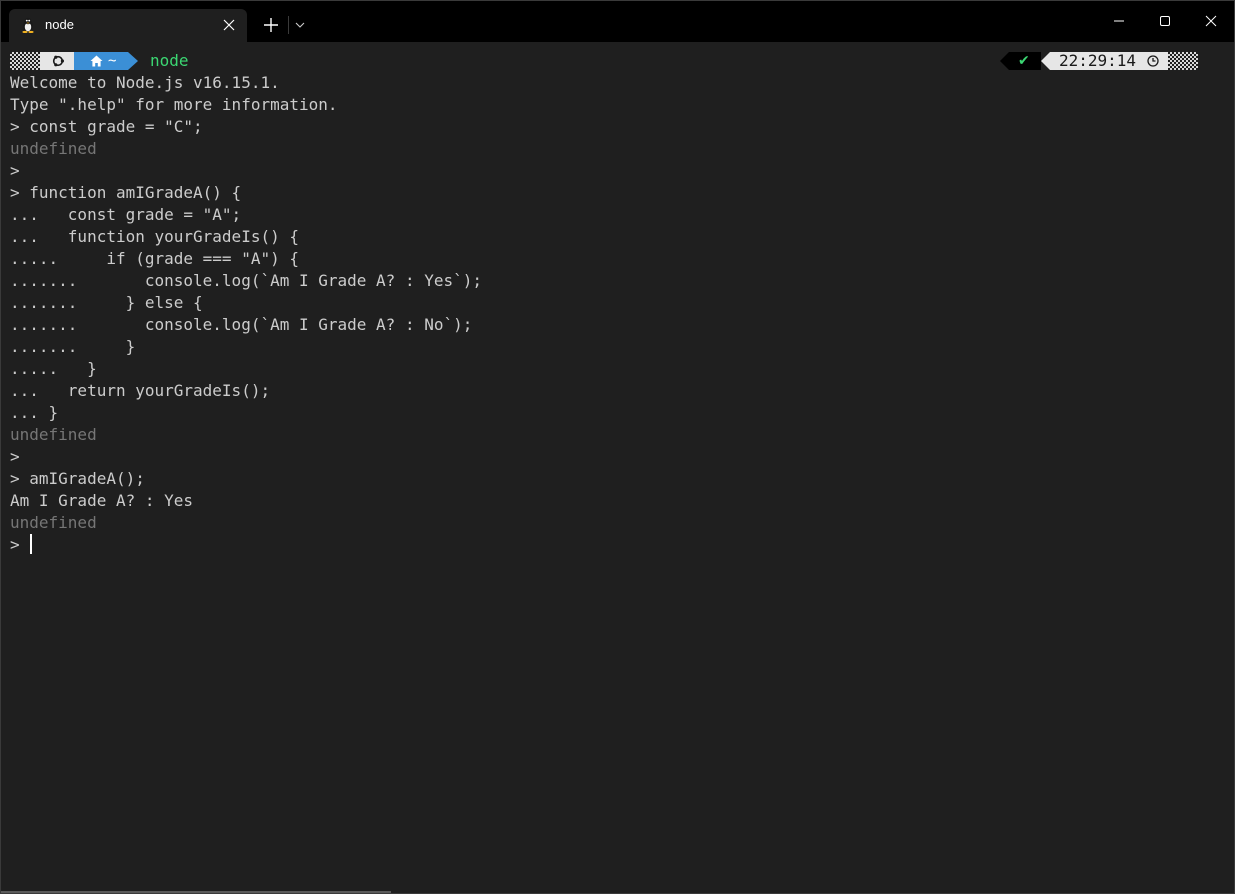 This screenshot has width=1235, height=894. I want to click on prompt-time-segment: 22:29:14, so click(1109, 60).